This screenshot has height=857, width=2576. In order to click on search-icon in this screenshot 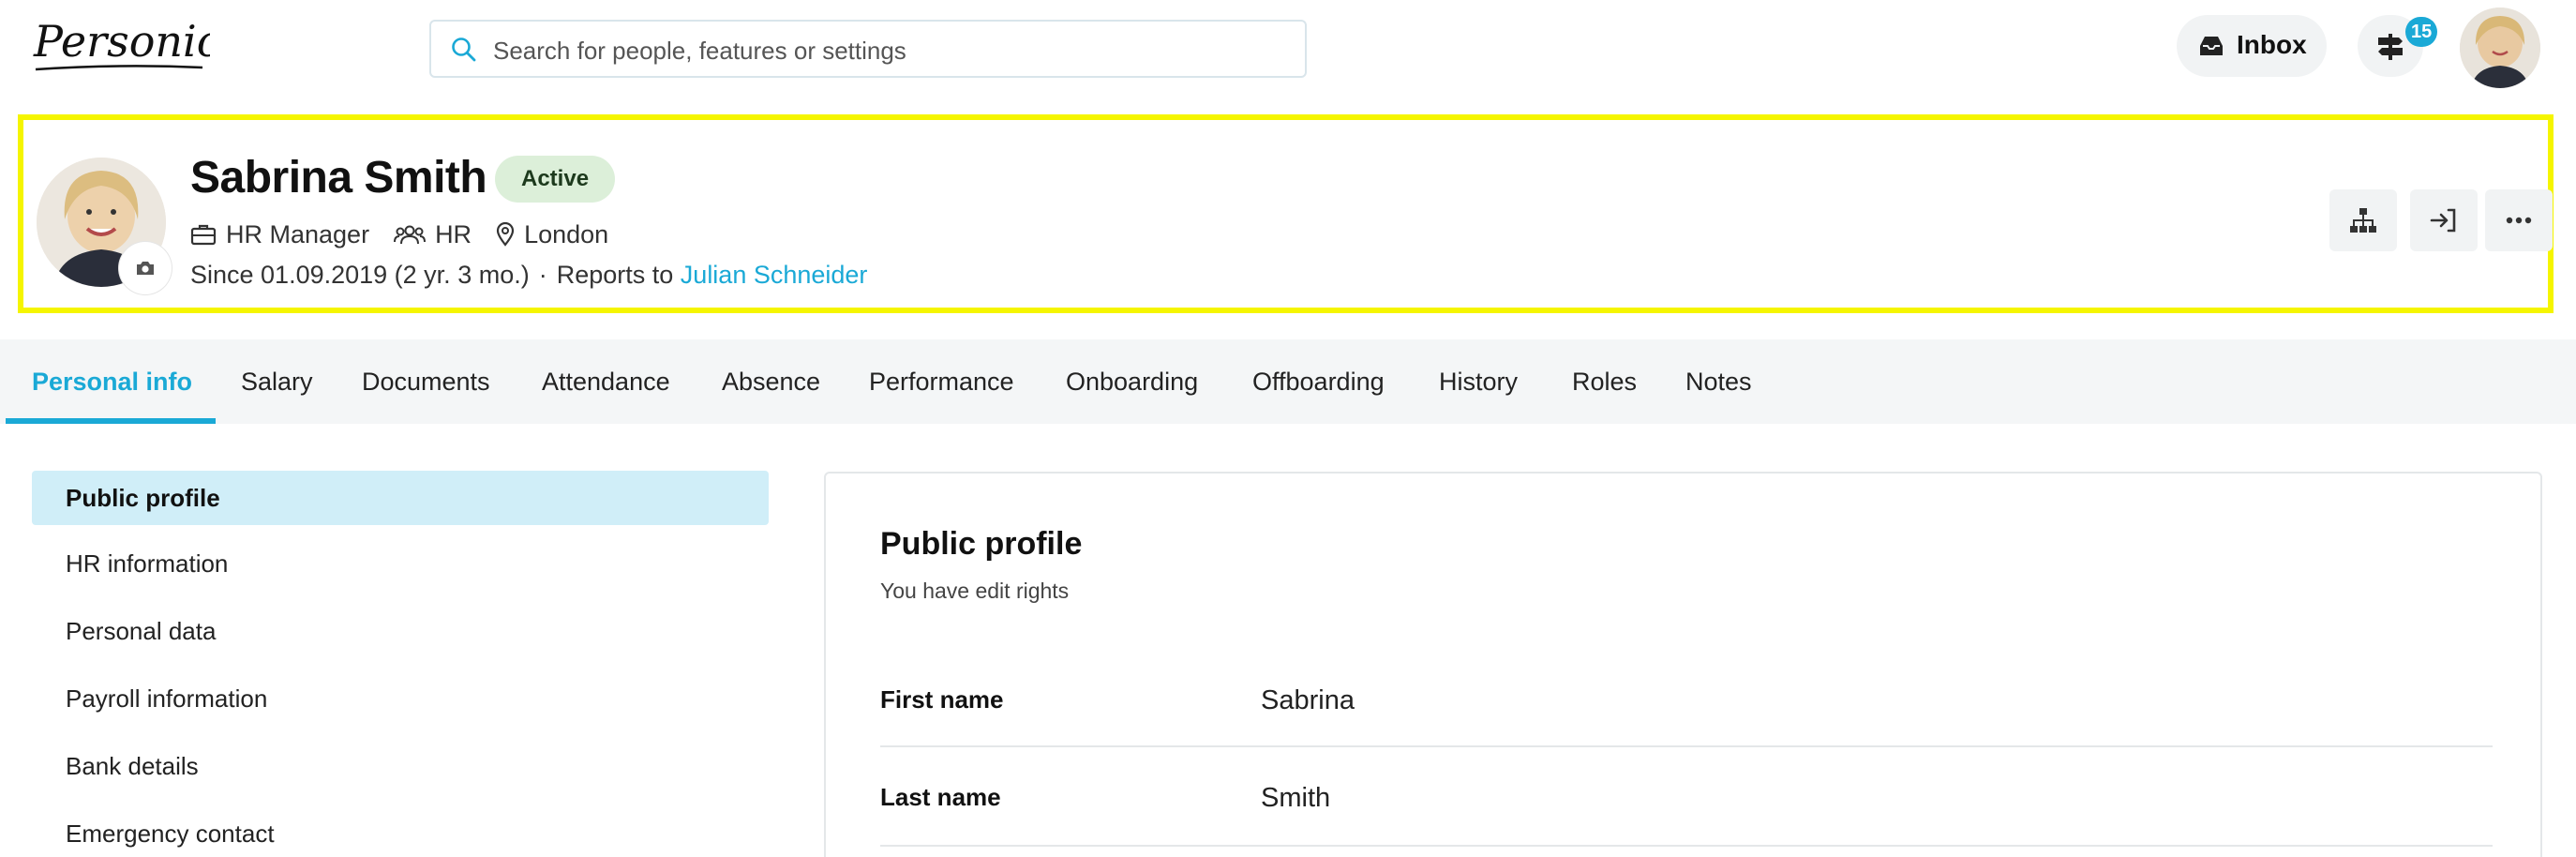, I will do `click(464, 50)`.